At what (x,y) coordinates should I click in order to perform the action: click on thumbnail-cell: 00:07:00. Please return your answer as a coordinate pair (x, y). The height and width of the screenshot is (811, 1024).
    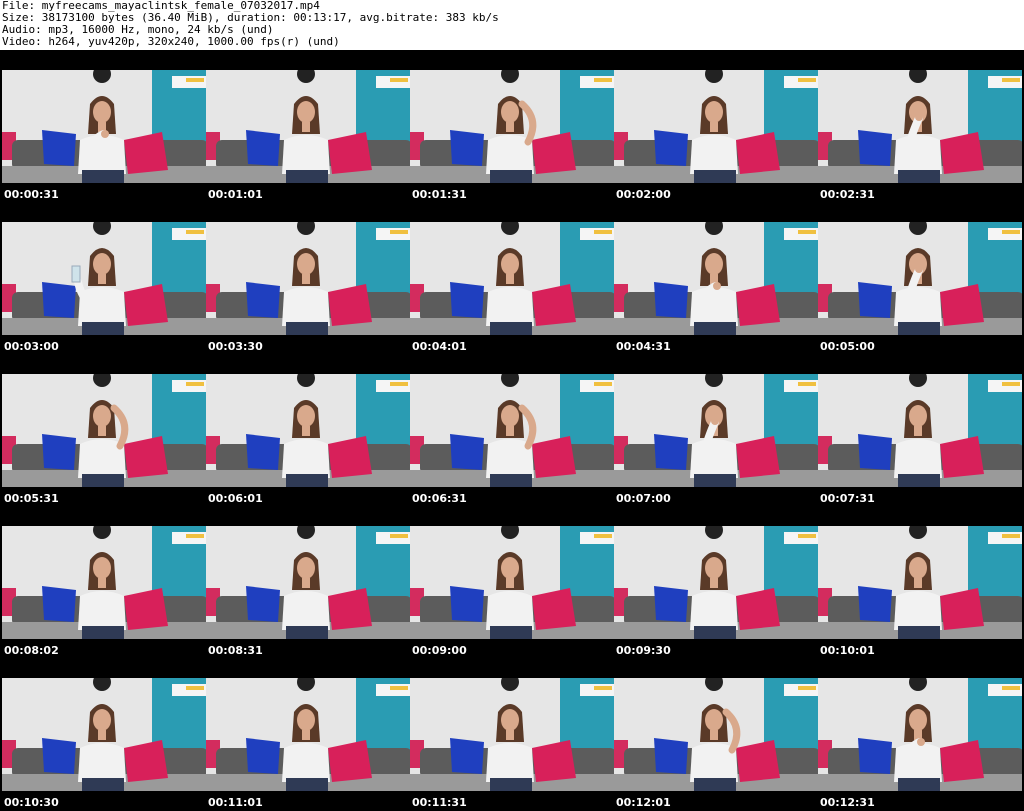
    Looking at the image, I should click on (716, 430).